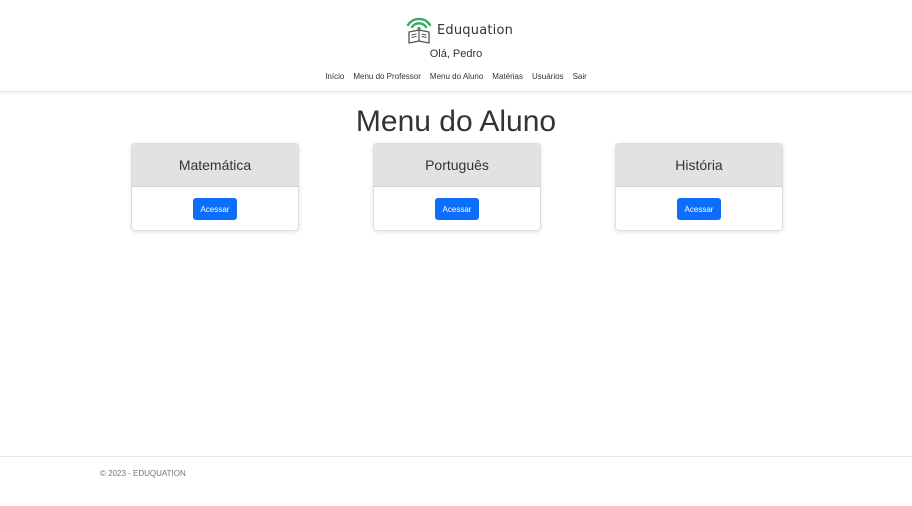  Describe the element at coordinates (456, 481) in the screenshot. I see `site-footer: © 2023 - EDUQUATION` at that location.